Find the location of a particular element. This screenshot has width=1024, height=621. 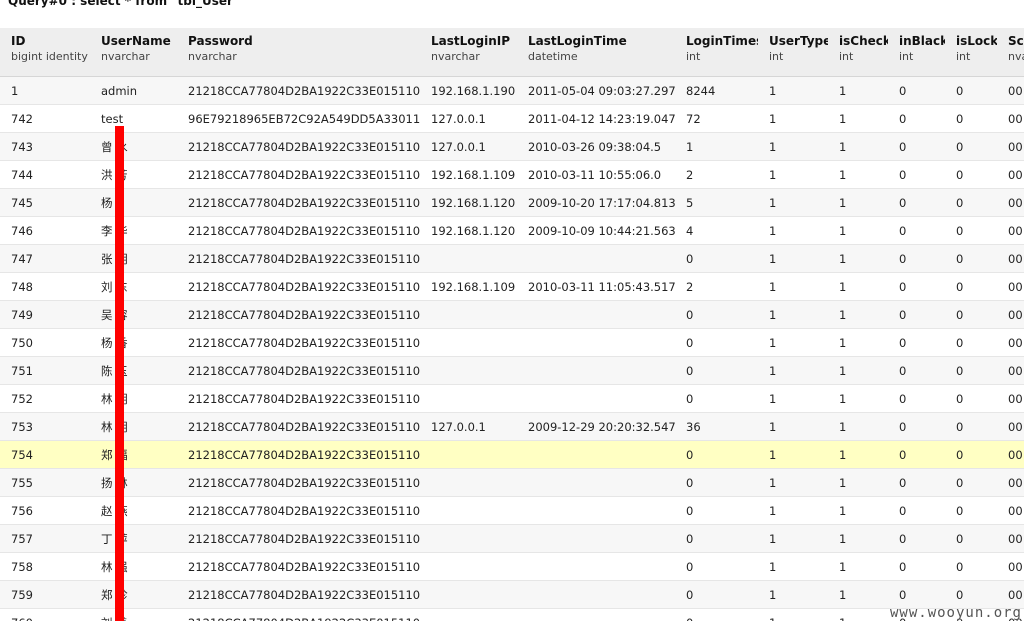

column-header-islock: isLock int is located at coordinates (971, 52).